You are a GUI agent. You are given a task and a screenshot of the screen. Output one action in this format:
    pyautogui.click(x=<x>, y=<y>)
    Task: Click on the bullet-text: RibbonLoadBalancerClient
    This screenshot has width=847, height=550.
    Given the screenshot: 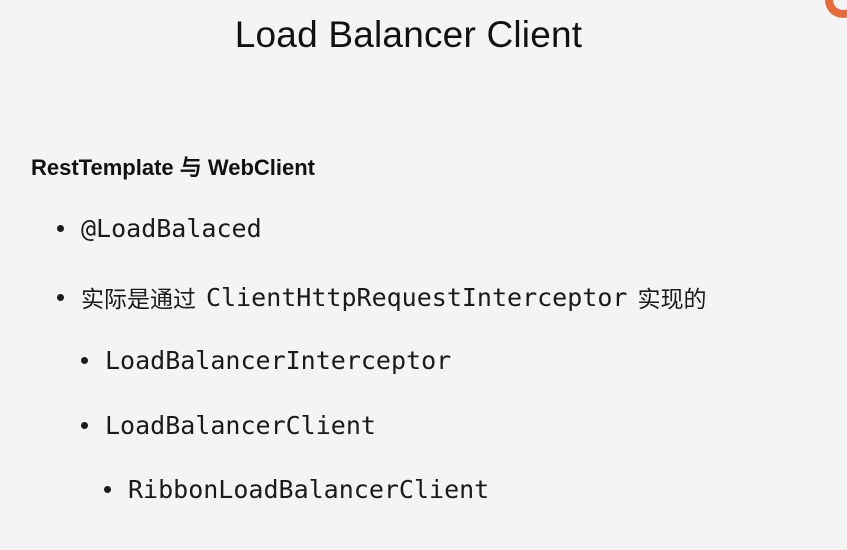 What is the action you would take?
    pyautogui.click(x=309, y=489)
    